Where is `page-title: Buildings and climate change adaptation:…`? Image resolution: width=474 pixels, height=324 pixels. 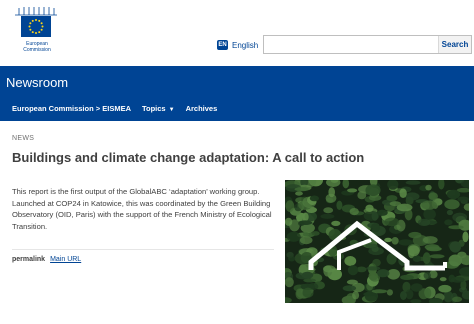
page-title: Buildings and climate change adaptation:… is located at coordinates (188, 157).